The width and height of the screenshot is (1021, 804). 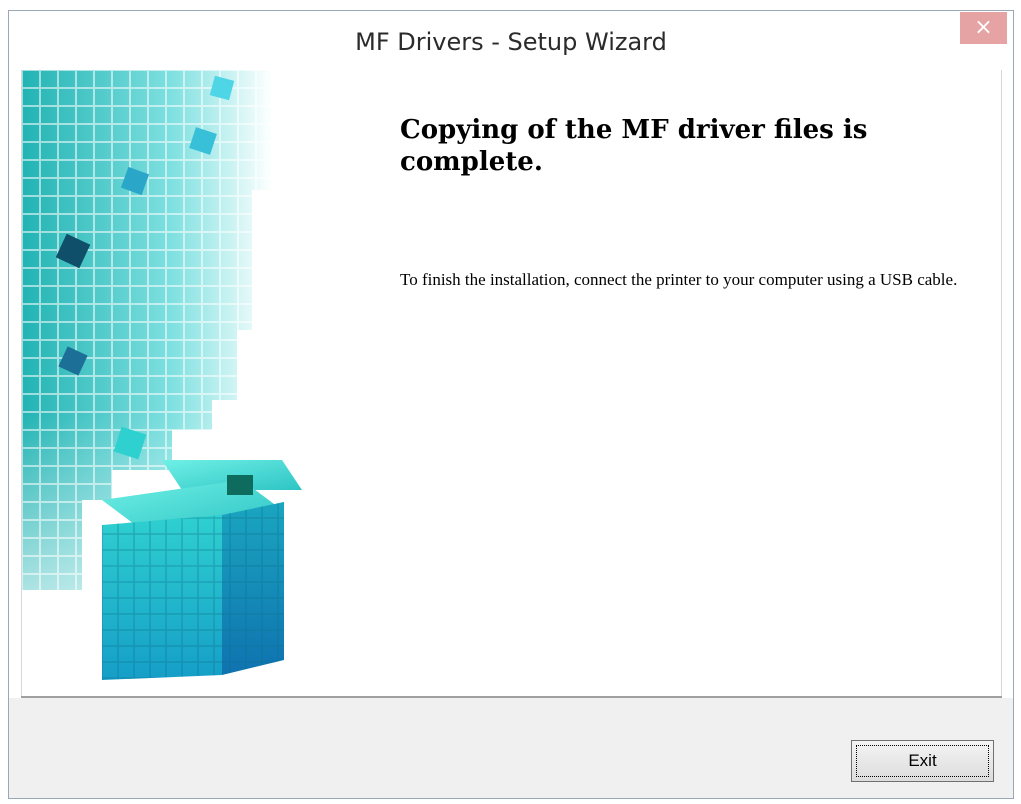 I want to click on wizard-footer: Exit, so click(x=511, y=748).